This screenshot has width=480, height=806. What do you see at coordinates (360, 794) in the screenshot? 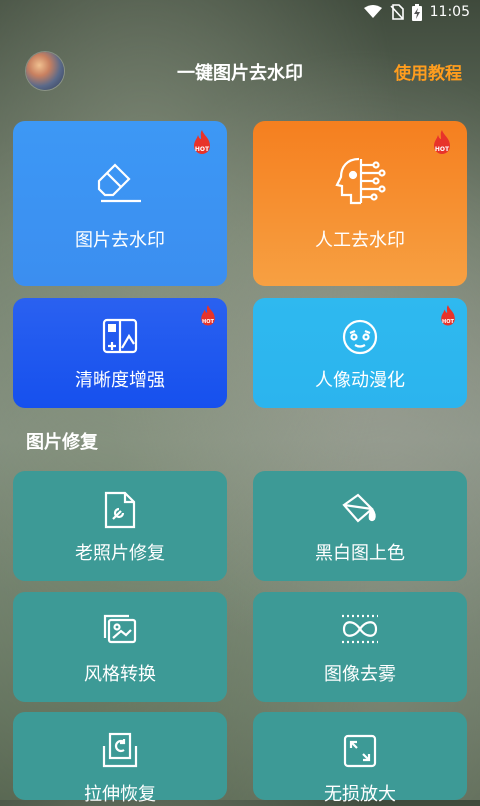
I see `card-label: 无损放大` at bounding box center [360, 794].